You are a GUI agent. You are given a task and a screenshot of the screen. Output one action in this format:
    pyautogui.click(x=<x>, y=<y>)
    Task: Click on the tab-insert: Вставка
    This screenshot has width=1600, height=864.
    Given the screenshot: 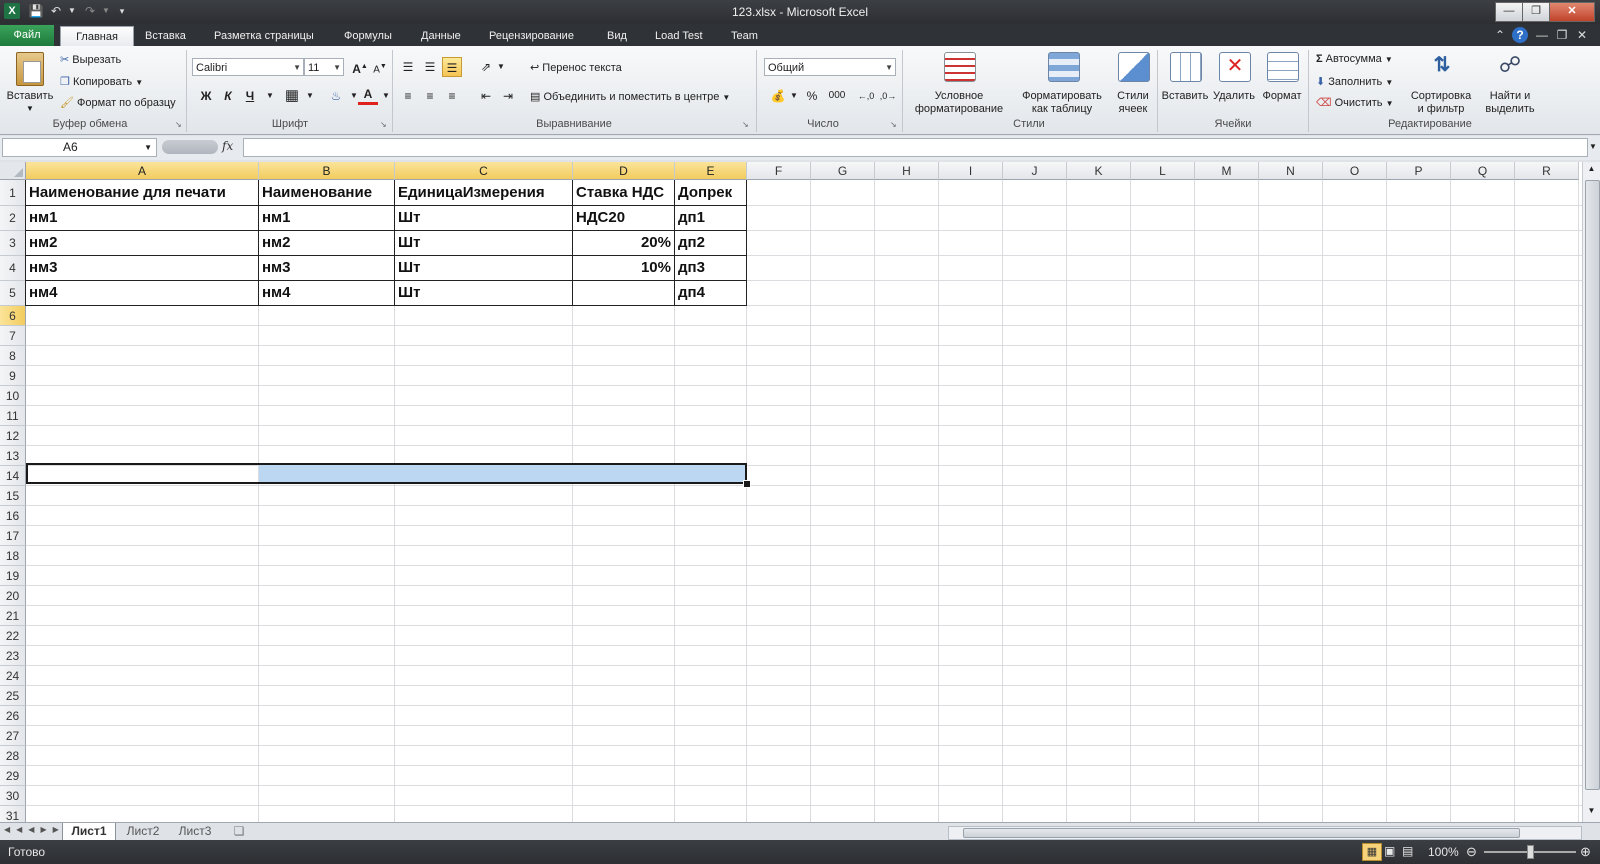 What is the action you would take?
    pyautogui.click(x=165, y=36)
    